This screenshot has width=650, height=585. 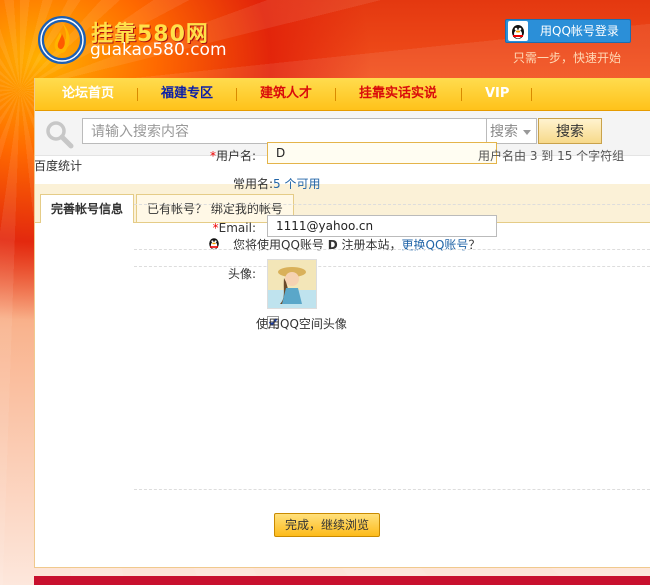 What do you see at coordinates (579, 31) in the screenshot?
I see `qq-login-label: 用QQ帐号登录` at bounding box center [579, 31].